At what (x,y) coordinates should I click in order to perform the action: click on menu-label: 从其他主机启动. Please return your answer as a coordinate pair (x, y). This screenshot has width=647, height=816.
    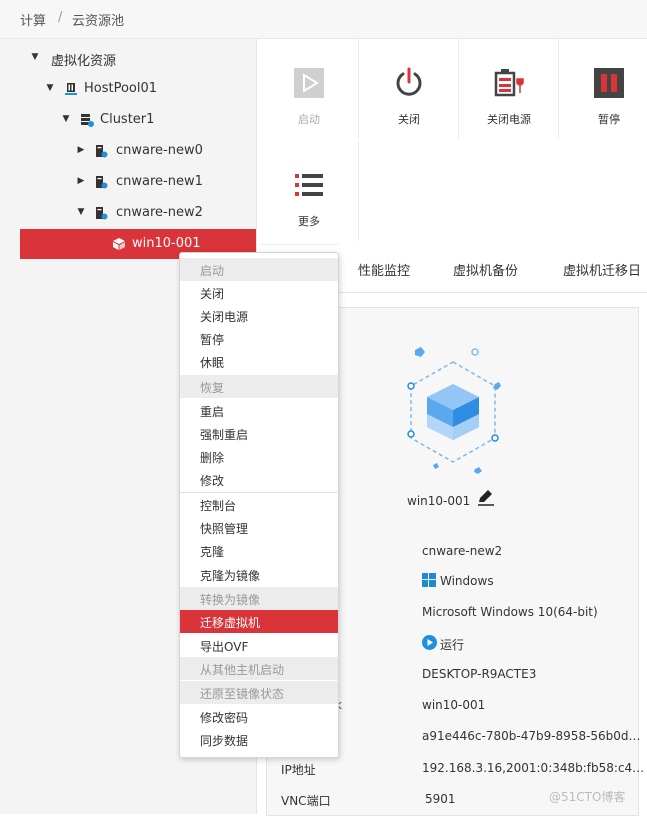
    Looking at the image, I should click on (242, 670).